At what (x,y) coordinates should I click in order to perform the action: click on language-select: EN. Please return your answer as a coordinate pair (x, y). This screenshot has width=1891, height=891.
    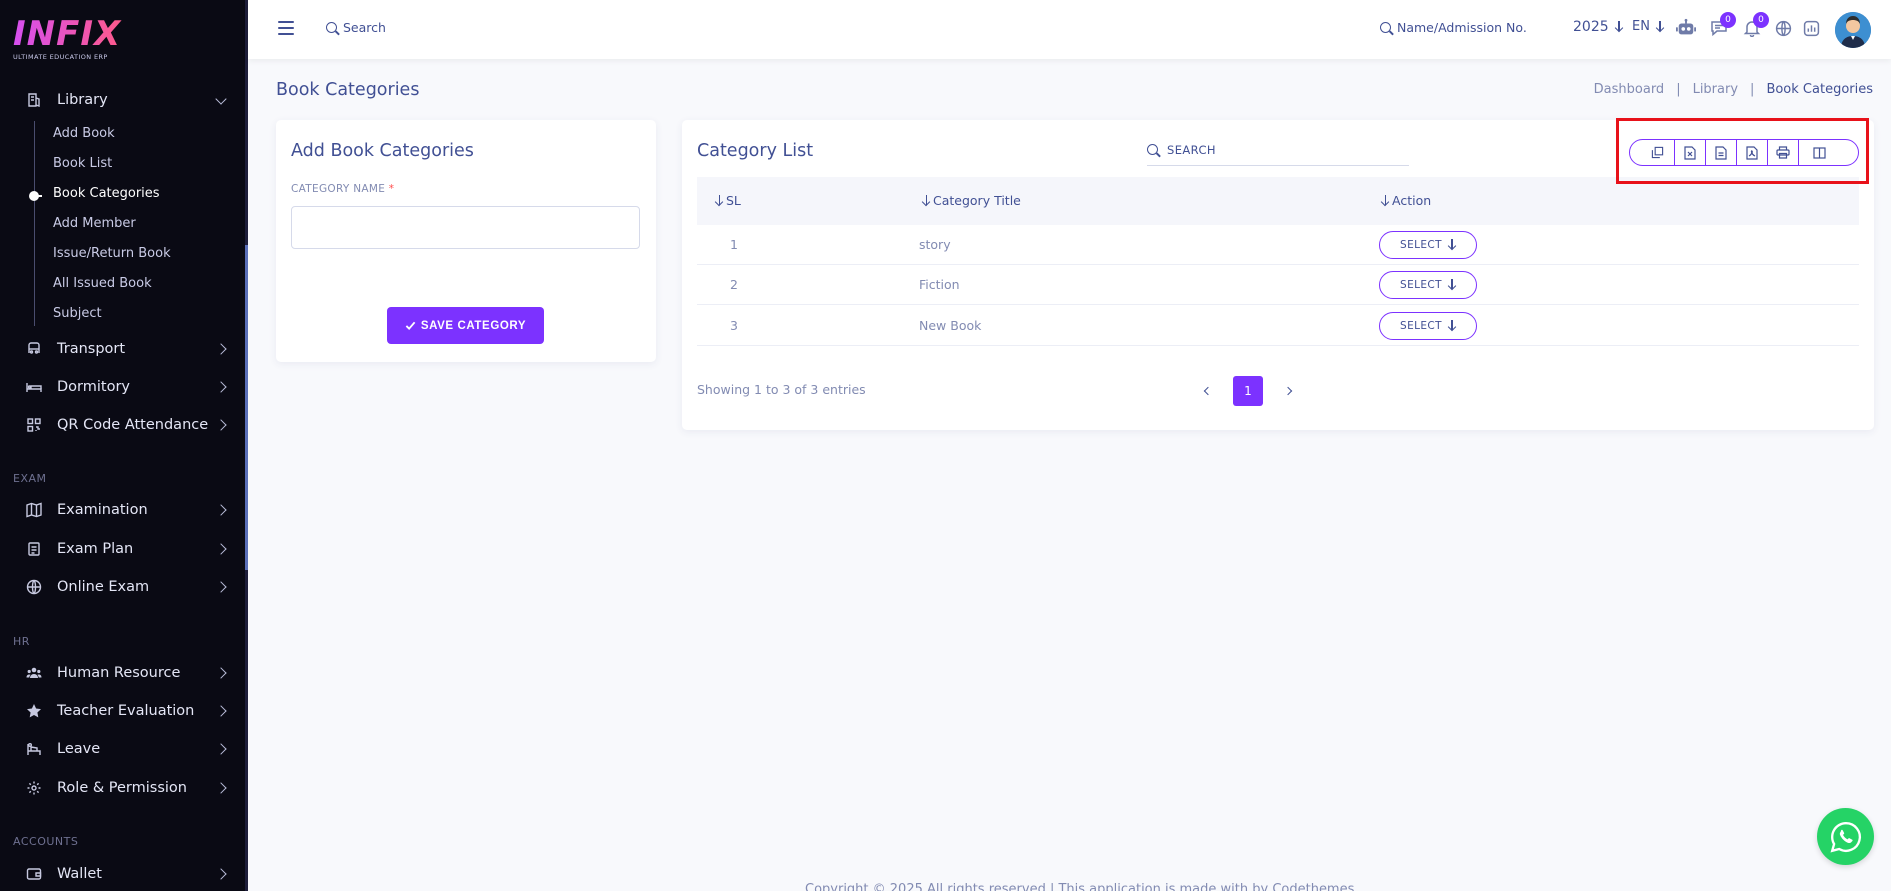
    Looking at the image, I should click on (1648, 26).